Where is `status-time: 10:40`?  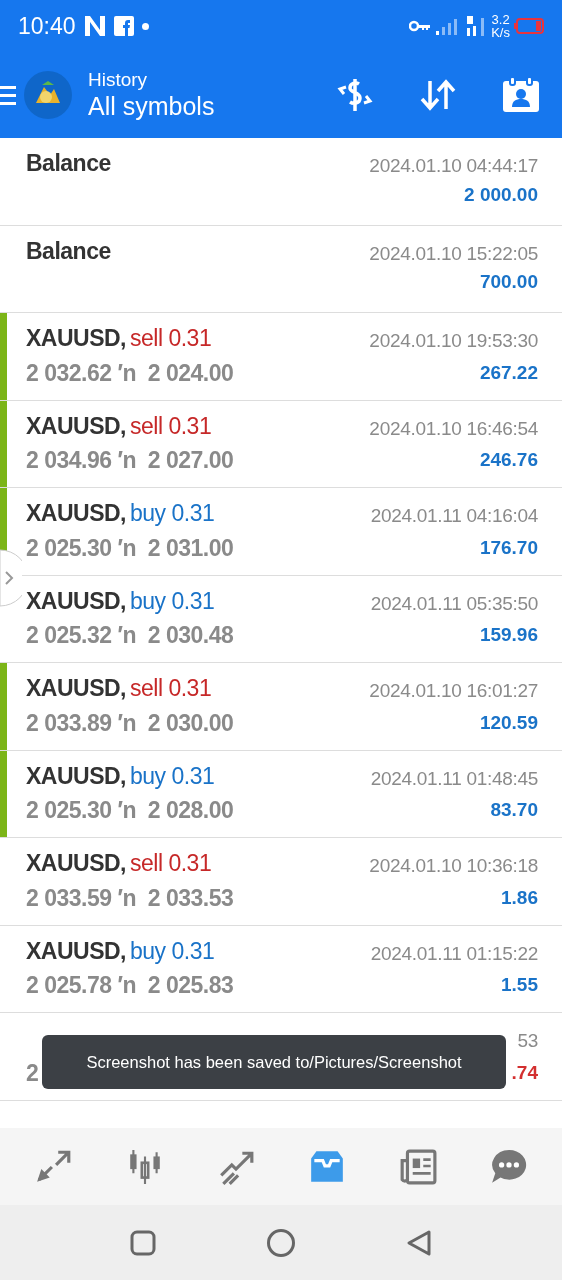
status-time: 10:40 is located at coordinates (47, 26).